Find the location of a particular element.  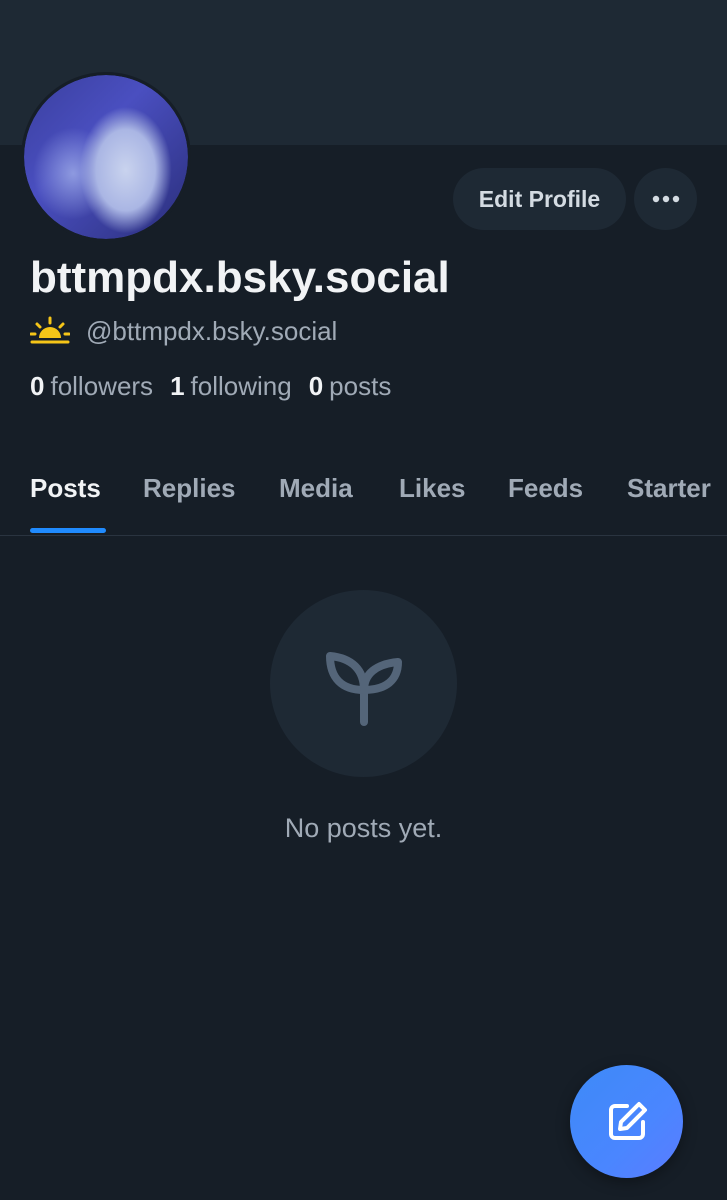

profile-tabs: Posts Replies Media Likes Feeds Starter is located at coordinates (363, 495).